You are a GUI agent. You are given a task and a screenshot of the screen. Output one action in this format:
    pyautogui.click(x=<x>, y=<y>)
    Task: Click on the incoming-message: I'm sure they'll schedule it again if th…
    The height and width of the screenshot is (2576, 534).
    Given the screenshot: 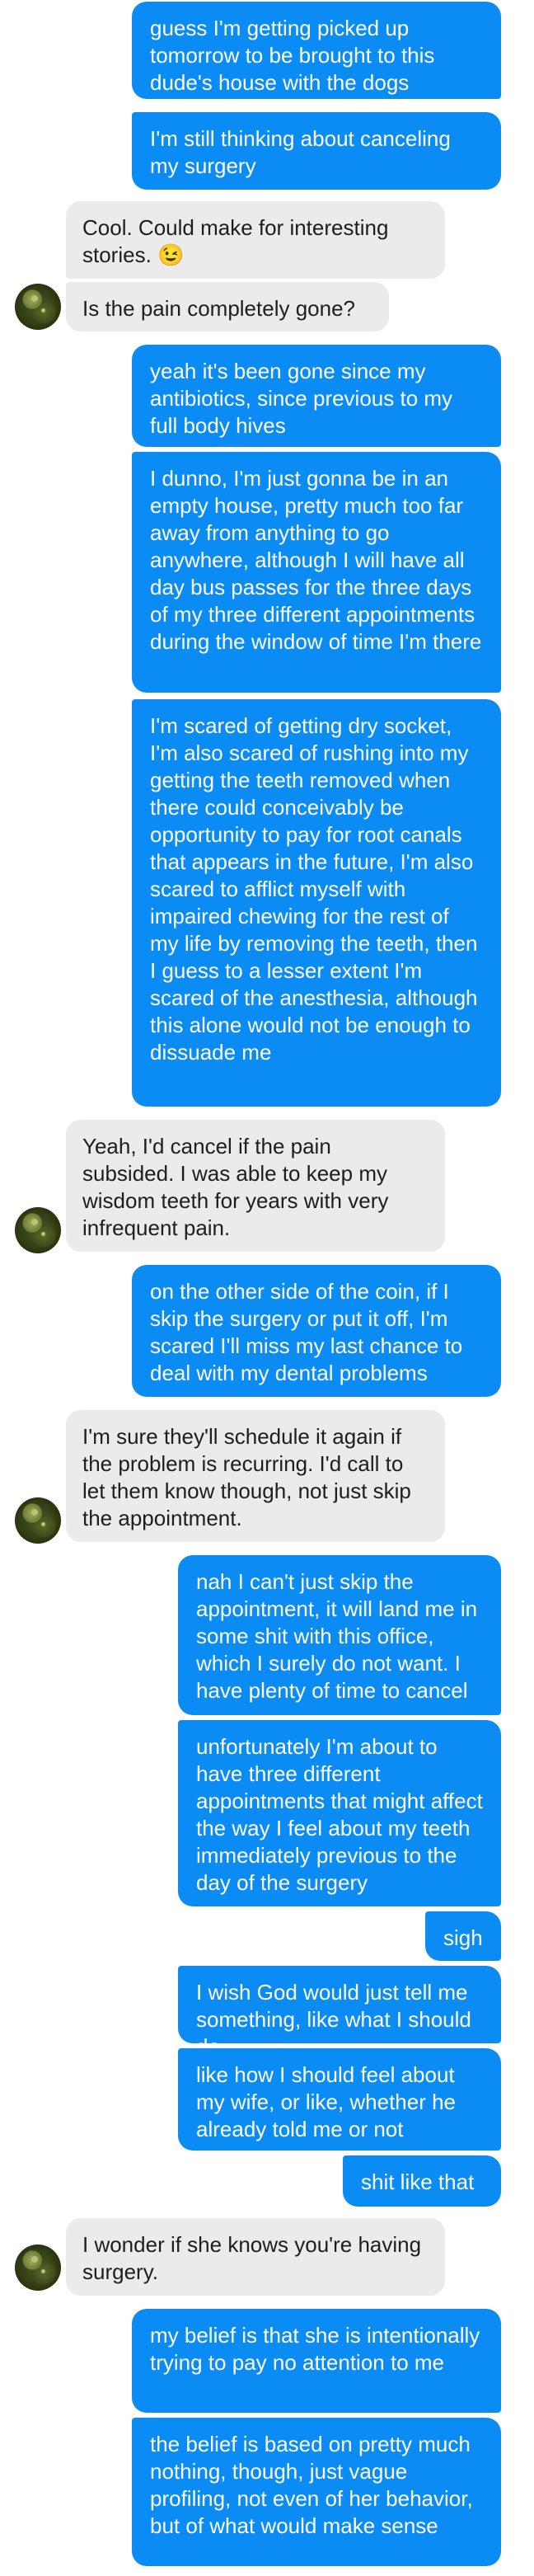 What is the action you would take?
    pyautogui.click(x=255, y=1476)
    